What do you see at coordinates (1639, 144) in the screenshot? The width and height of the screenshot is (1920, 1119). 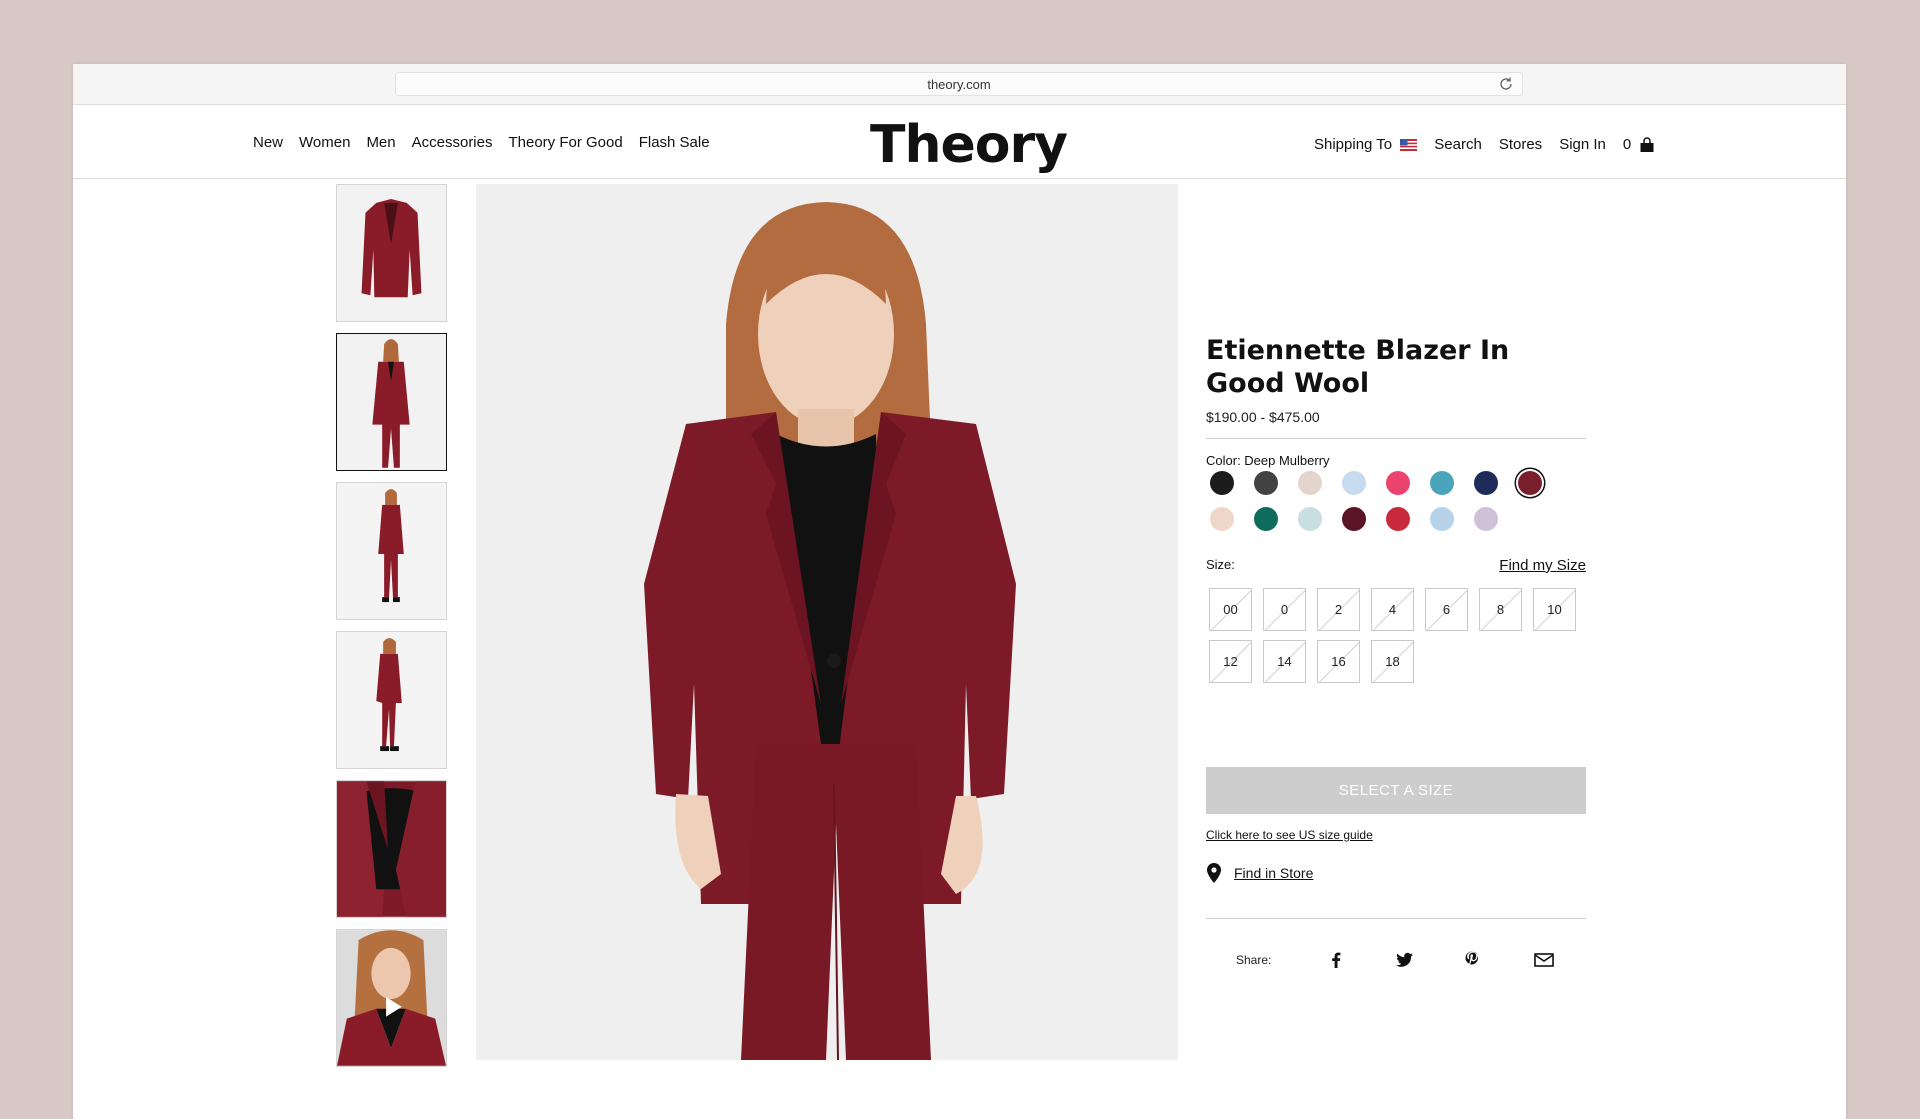 I see `bag-button: 0` at bounding box center [1639, 144].